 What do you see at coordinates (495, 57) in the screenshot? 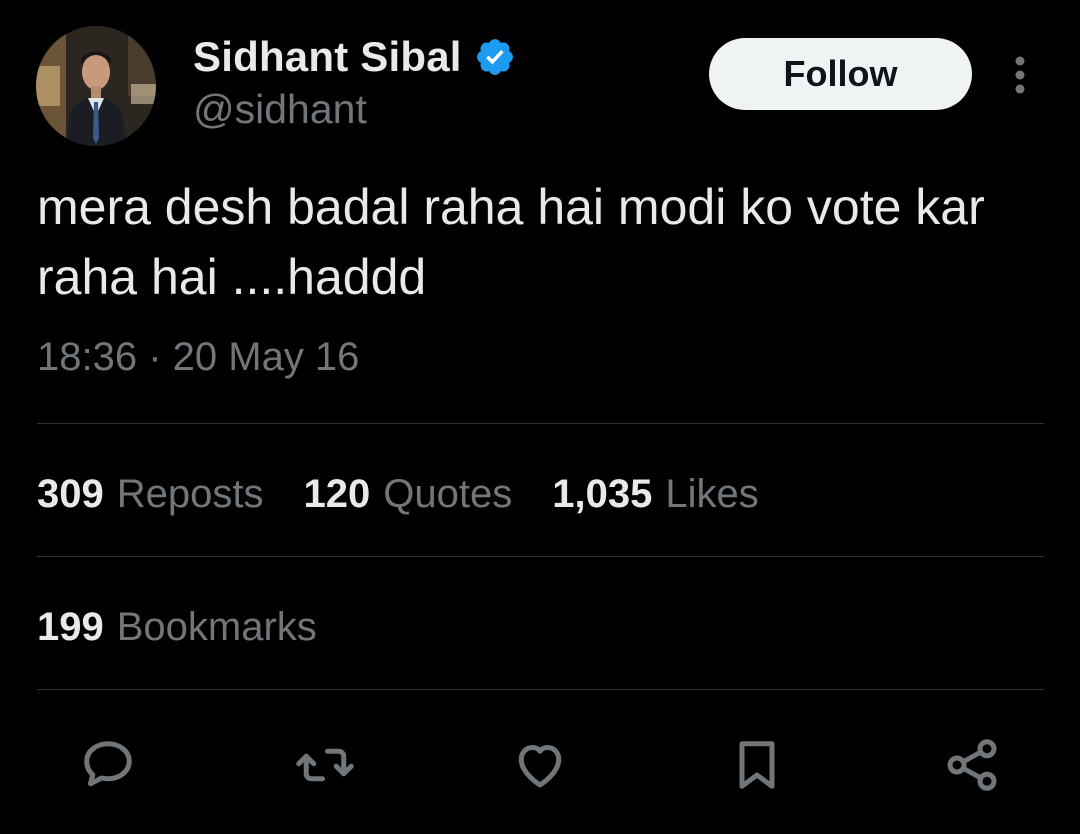
I see `verified-badge-icon` at bounding box center [495, 57].